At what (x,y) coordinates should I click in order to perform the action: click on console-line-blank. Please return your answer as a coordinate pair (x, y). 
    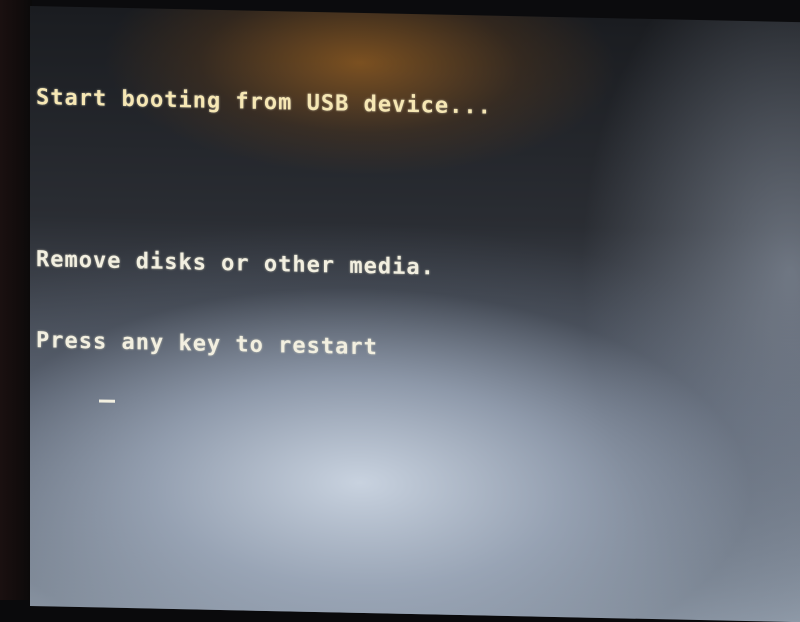
    Looking at the image, I should click on (264, 183).